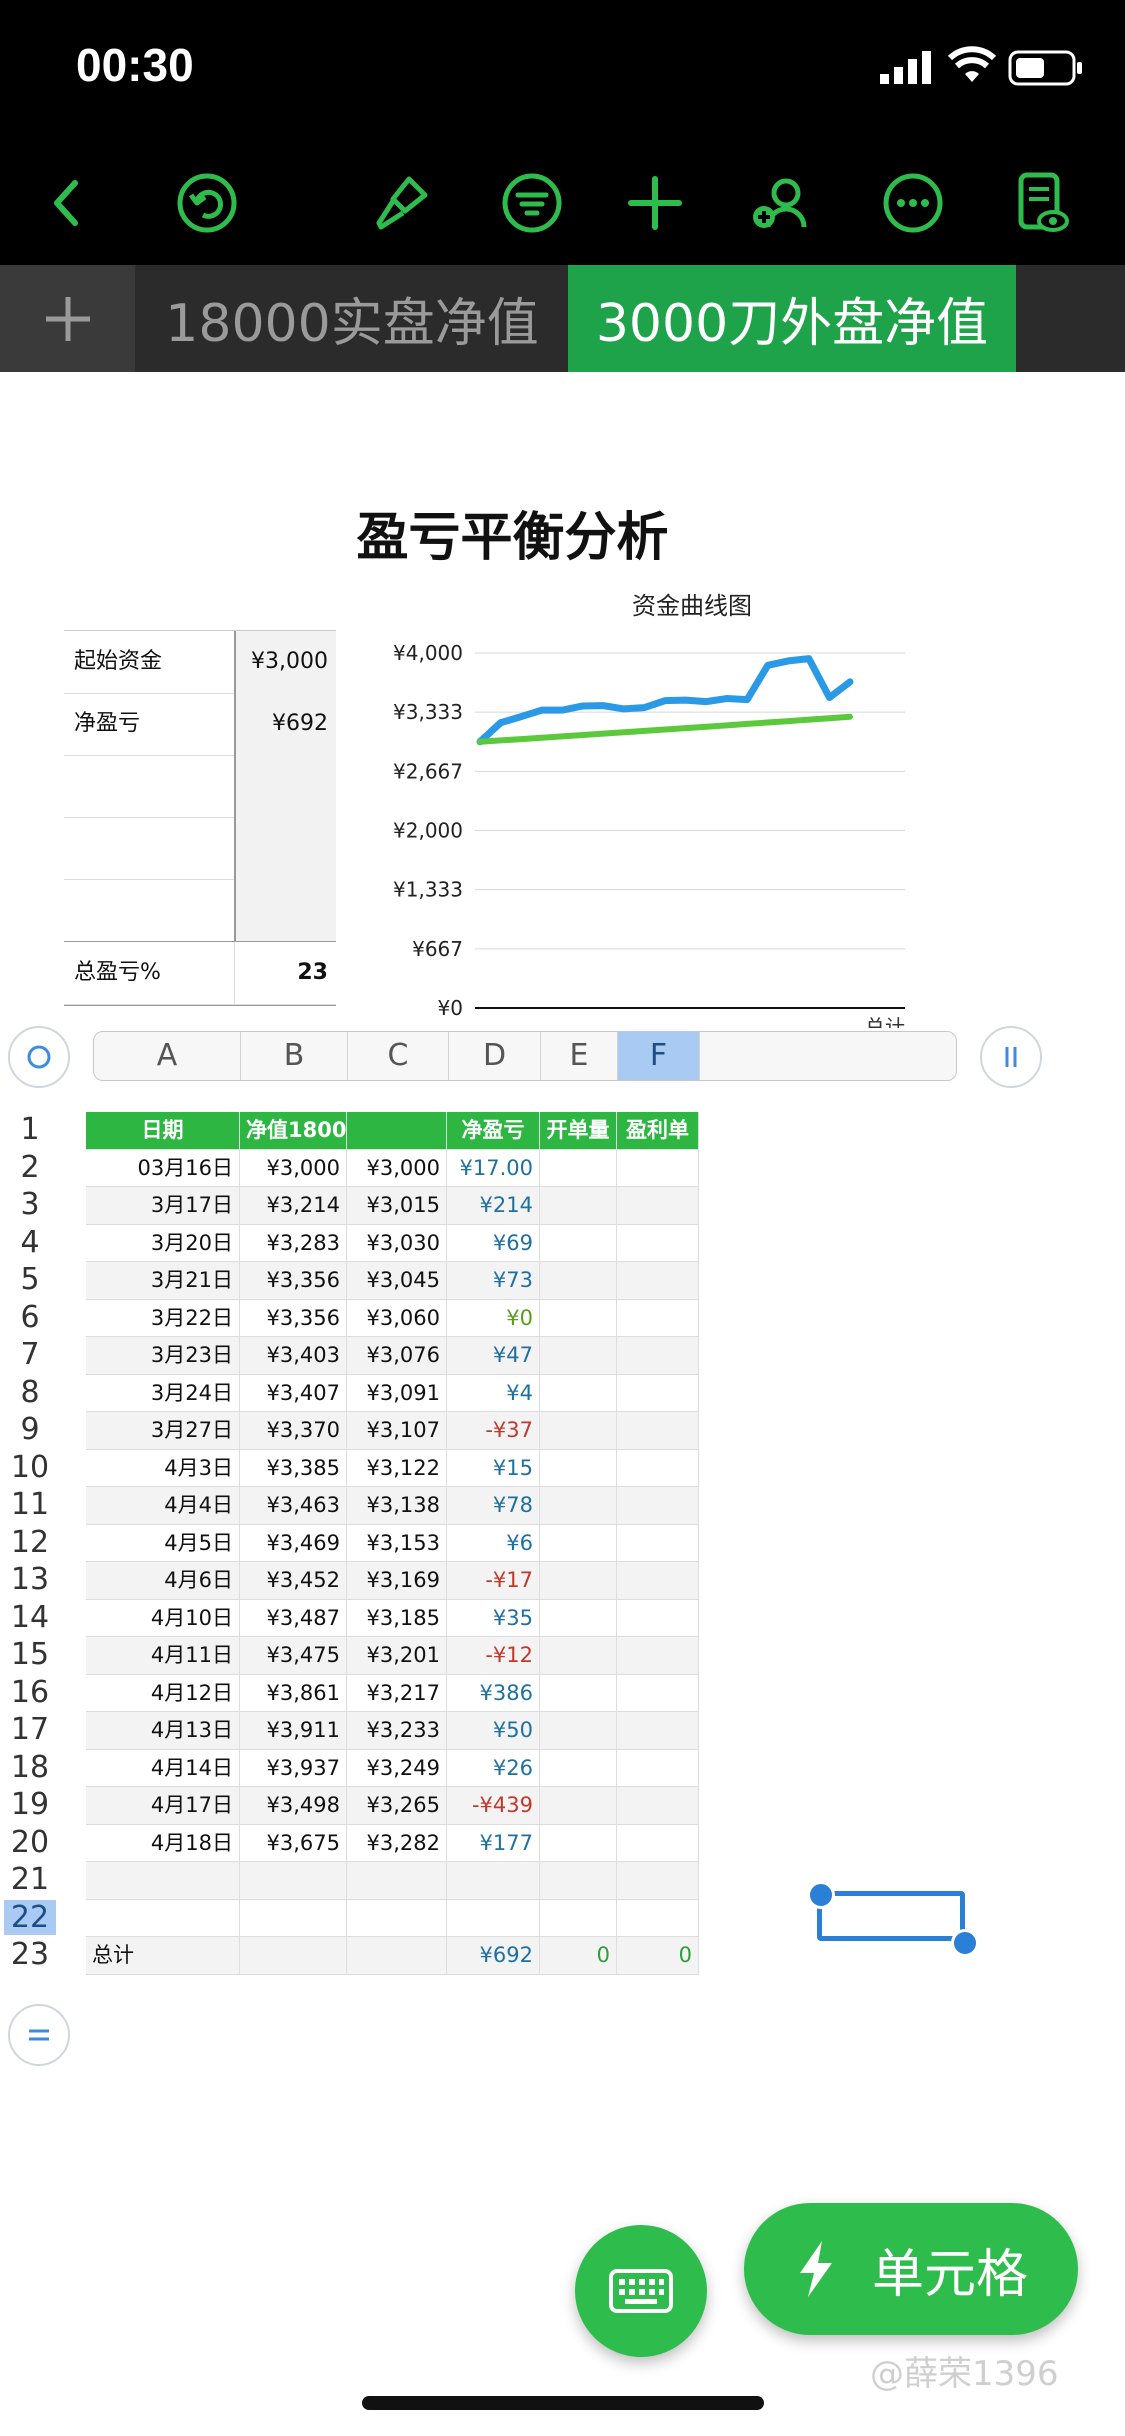 This screenshot has height=2436, width=1125. Describe the element at coordinates (659, 1056) in the screenshot. I see `column-header-f: F` at that location.